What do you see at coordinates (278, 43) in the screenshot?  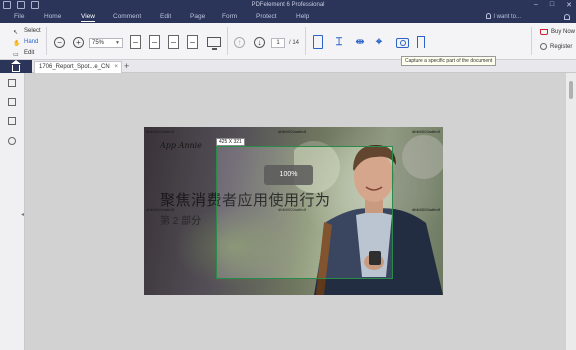 I see `page-number-input: 1` at bounding box center [278, 43].